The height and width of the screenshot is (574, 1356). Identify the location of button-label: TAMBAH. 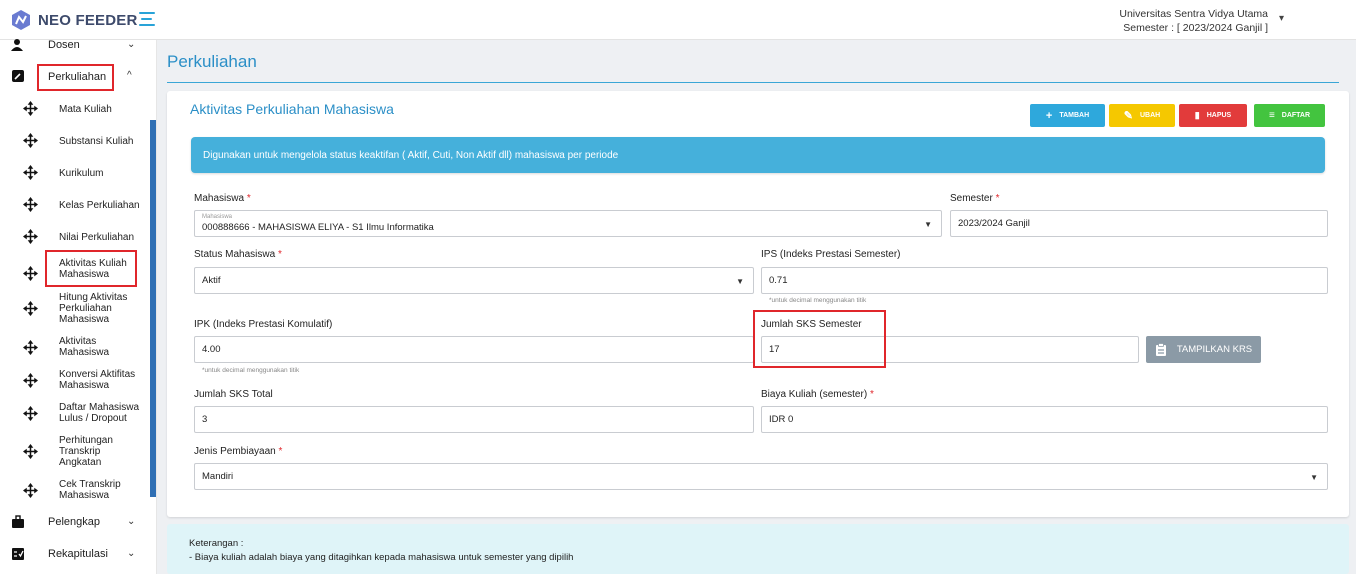
(1074, 115).